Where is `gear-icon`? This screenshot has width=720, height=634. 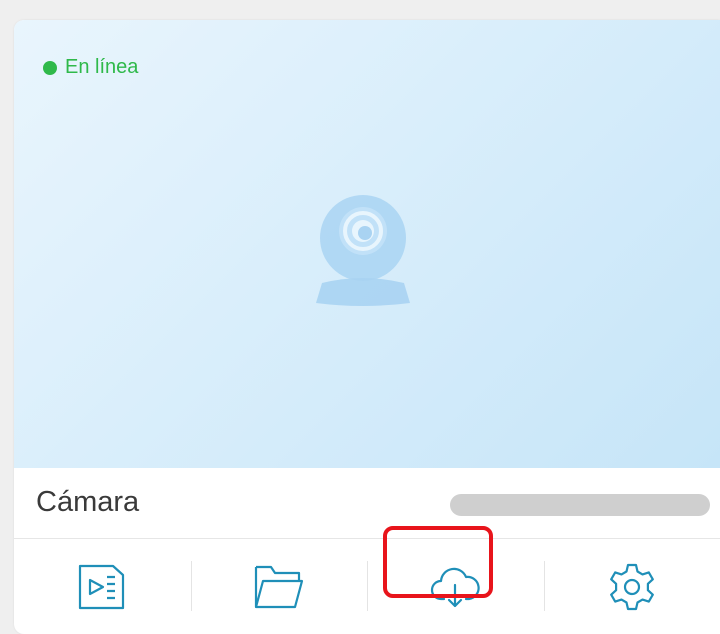 gear-icon is located at coordinates (631, 586).